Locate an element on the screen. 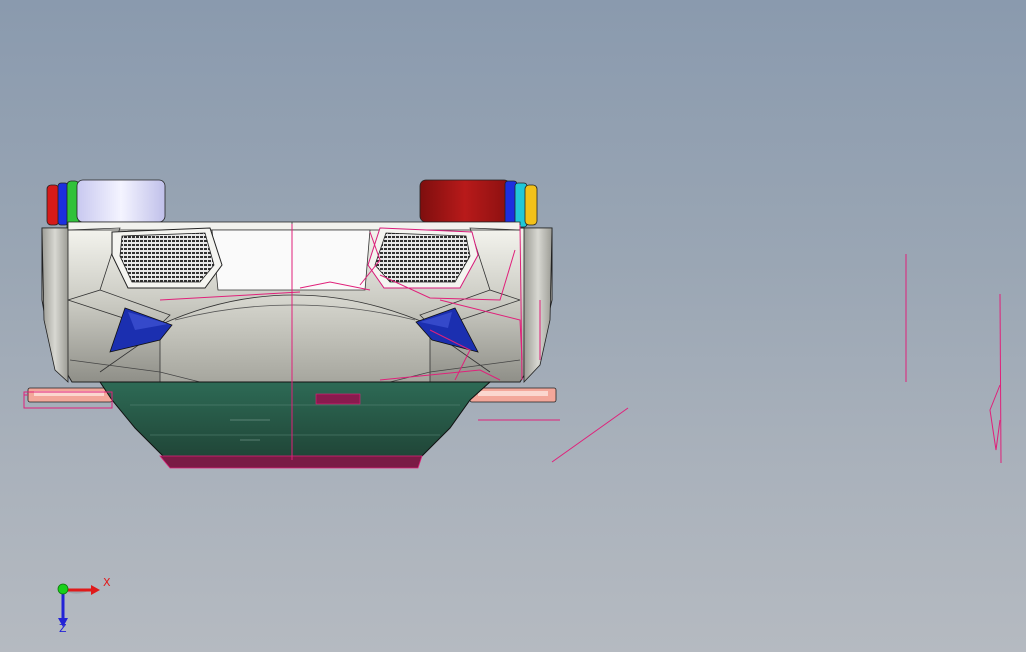  left-grille is located at coordinates (167, 258).